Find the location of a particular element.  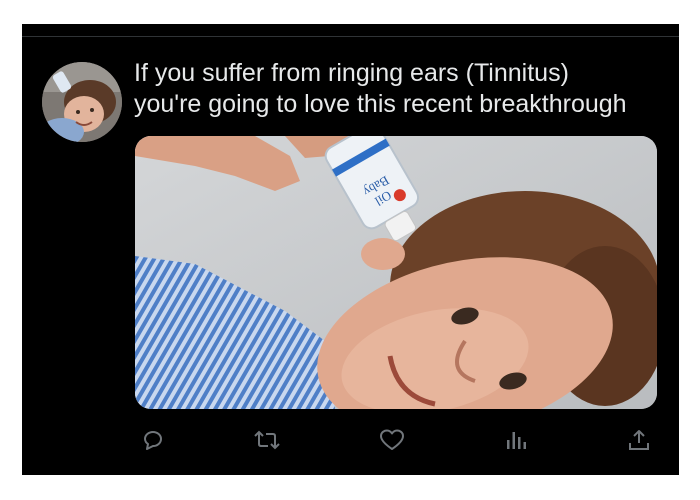

avatar is located at coordinates (82, 102).